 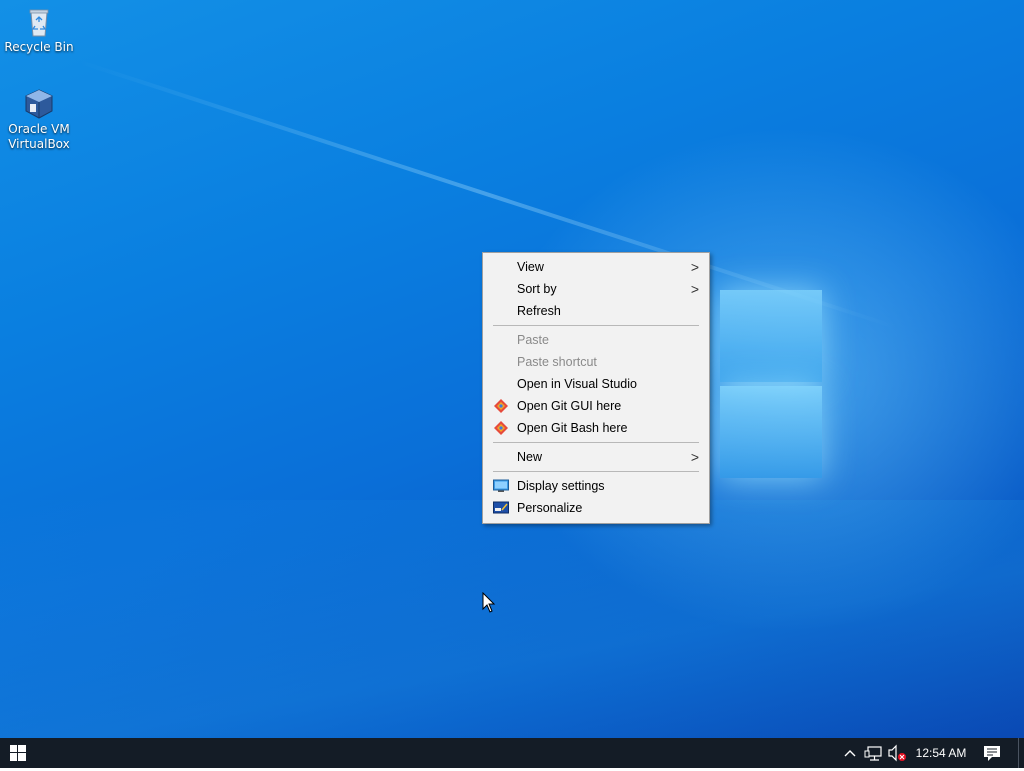 What do you see at coordinates (537, 289) in the screenshot?
I see `menu-item-label: Sort by` at bounding box center [537, 289].